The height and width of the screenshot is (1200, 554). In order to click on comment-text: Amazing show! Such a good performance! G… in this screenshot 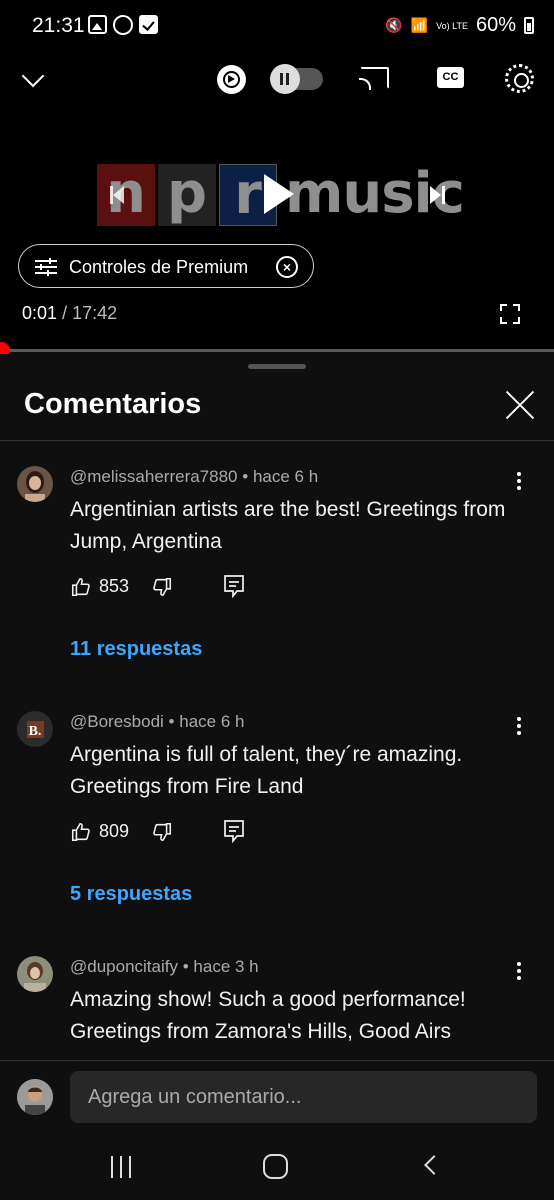, I will do `click(268, 1015)`.